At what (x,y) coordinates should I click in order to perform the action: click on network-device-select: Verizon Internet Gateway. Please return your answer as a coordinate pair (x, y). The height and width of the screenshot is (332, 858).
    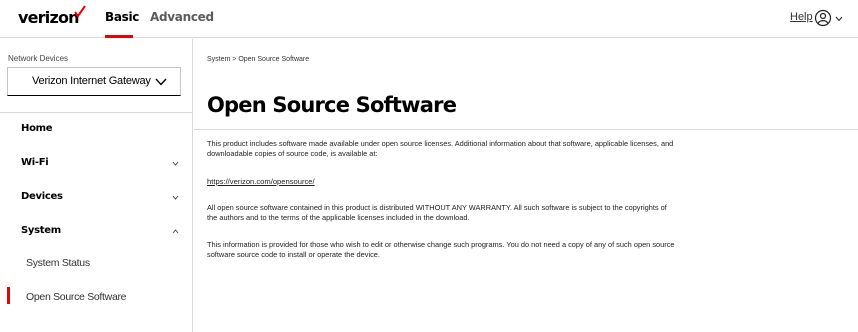
    Looking at the image, I should click on (94, 81).